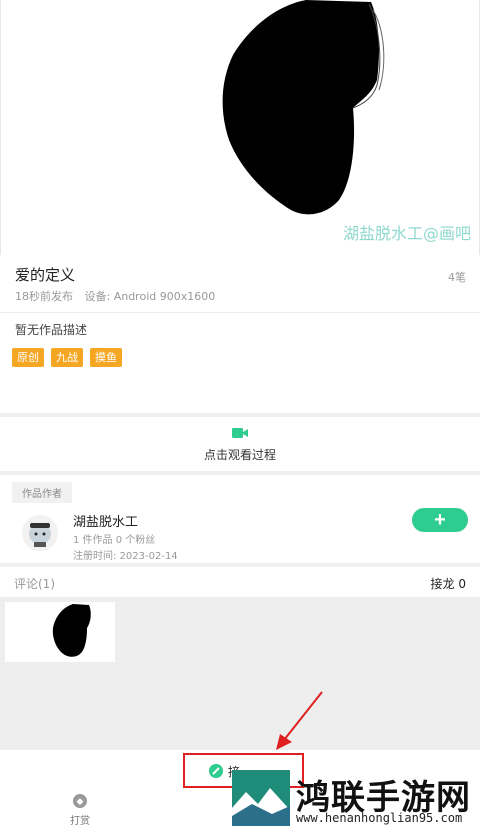 The width and height of the screenshot is (480, 830). What do you see at coordinates (457, 277) in the screenshot?
I see `stroke-count: 4笔` at bounding box center [457, 277].